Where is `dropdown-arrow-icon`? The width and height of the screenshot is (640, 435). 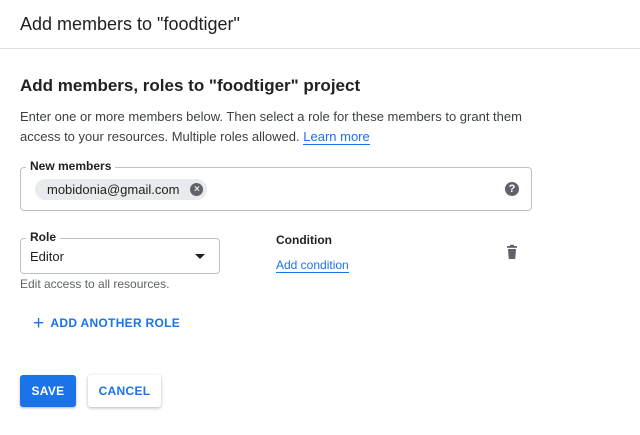 dropdown-arrow-icon is located at coordinates (200, 256).